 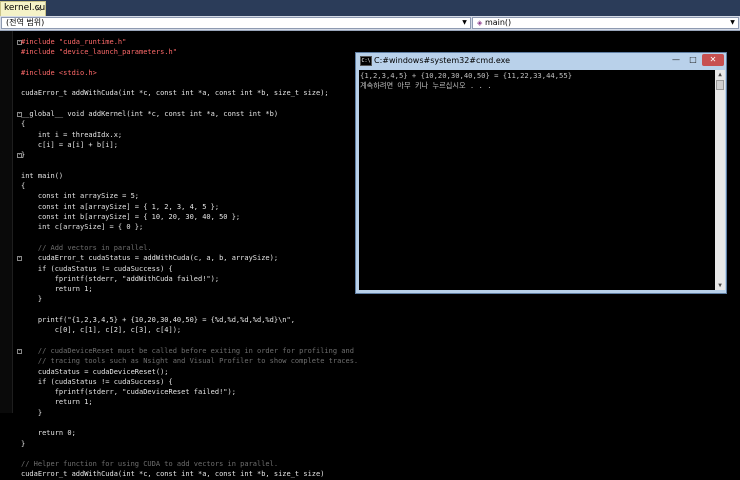 I want to click on code-line: // Add vectors in parallel., so click(x=189, y=248).